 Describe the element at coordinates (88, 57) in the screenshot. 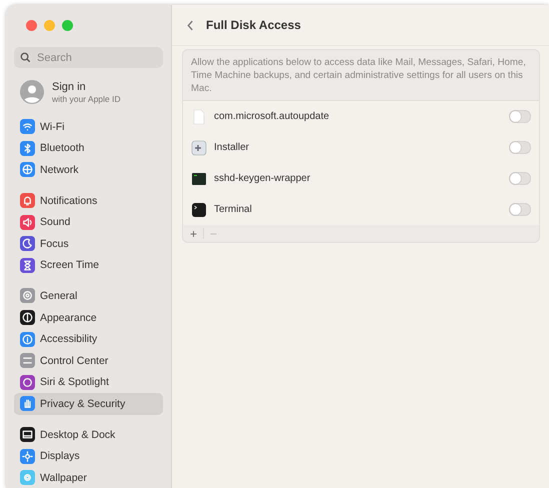

I see `search-field: Search` at that location.